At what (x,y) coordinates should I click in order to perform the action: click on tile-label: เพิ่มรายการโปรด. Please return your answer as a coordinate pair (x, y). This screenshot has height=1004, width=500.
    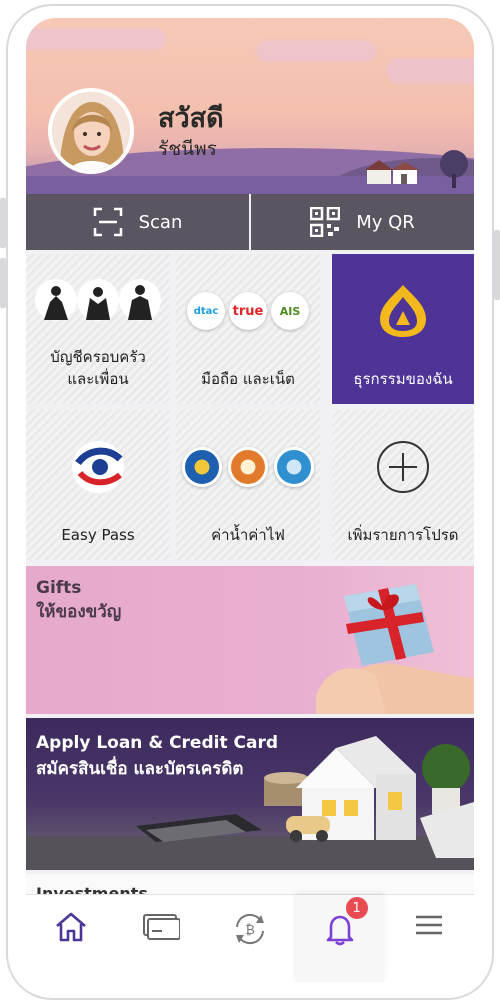
    Looking at the image, I should click on (403, 535).